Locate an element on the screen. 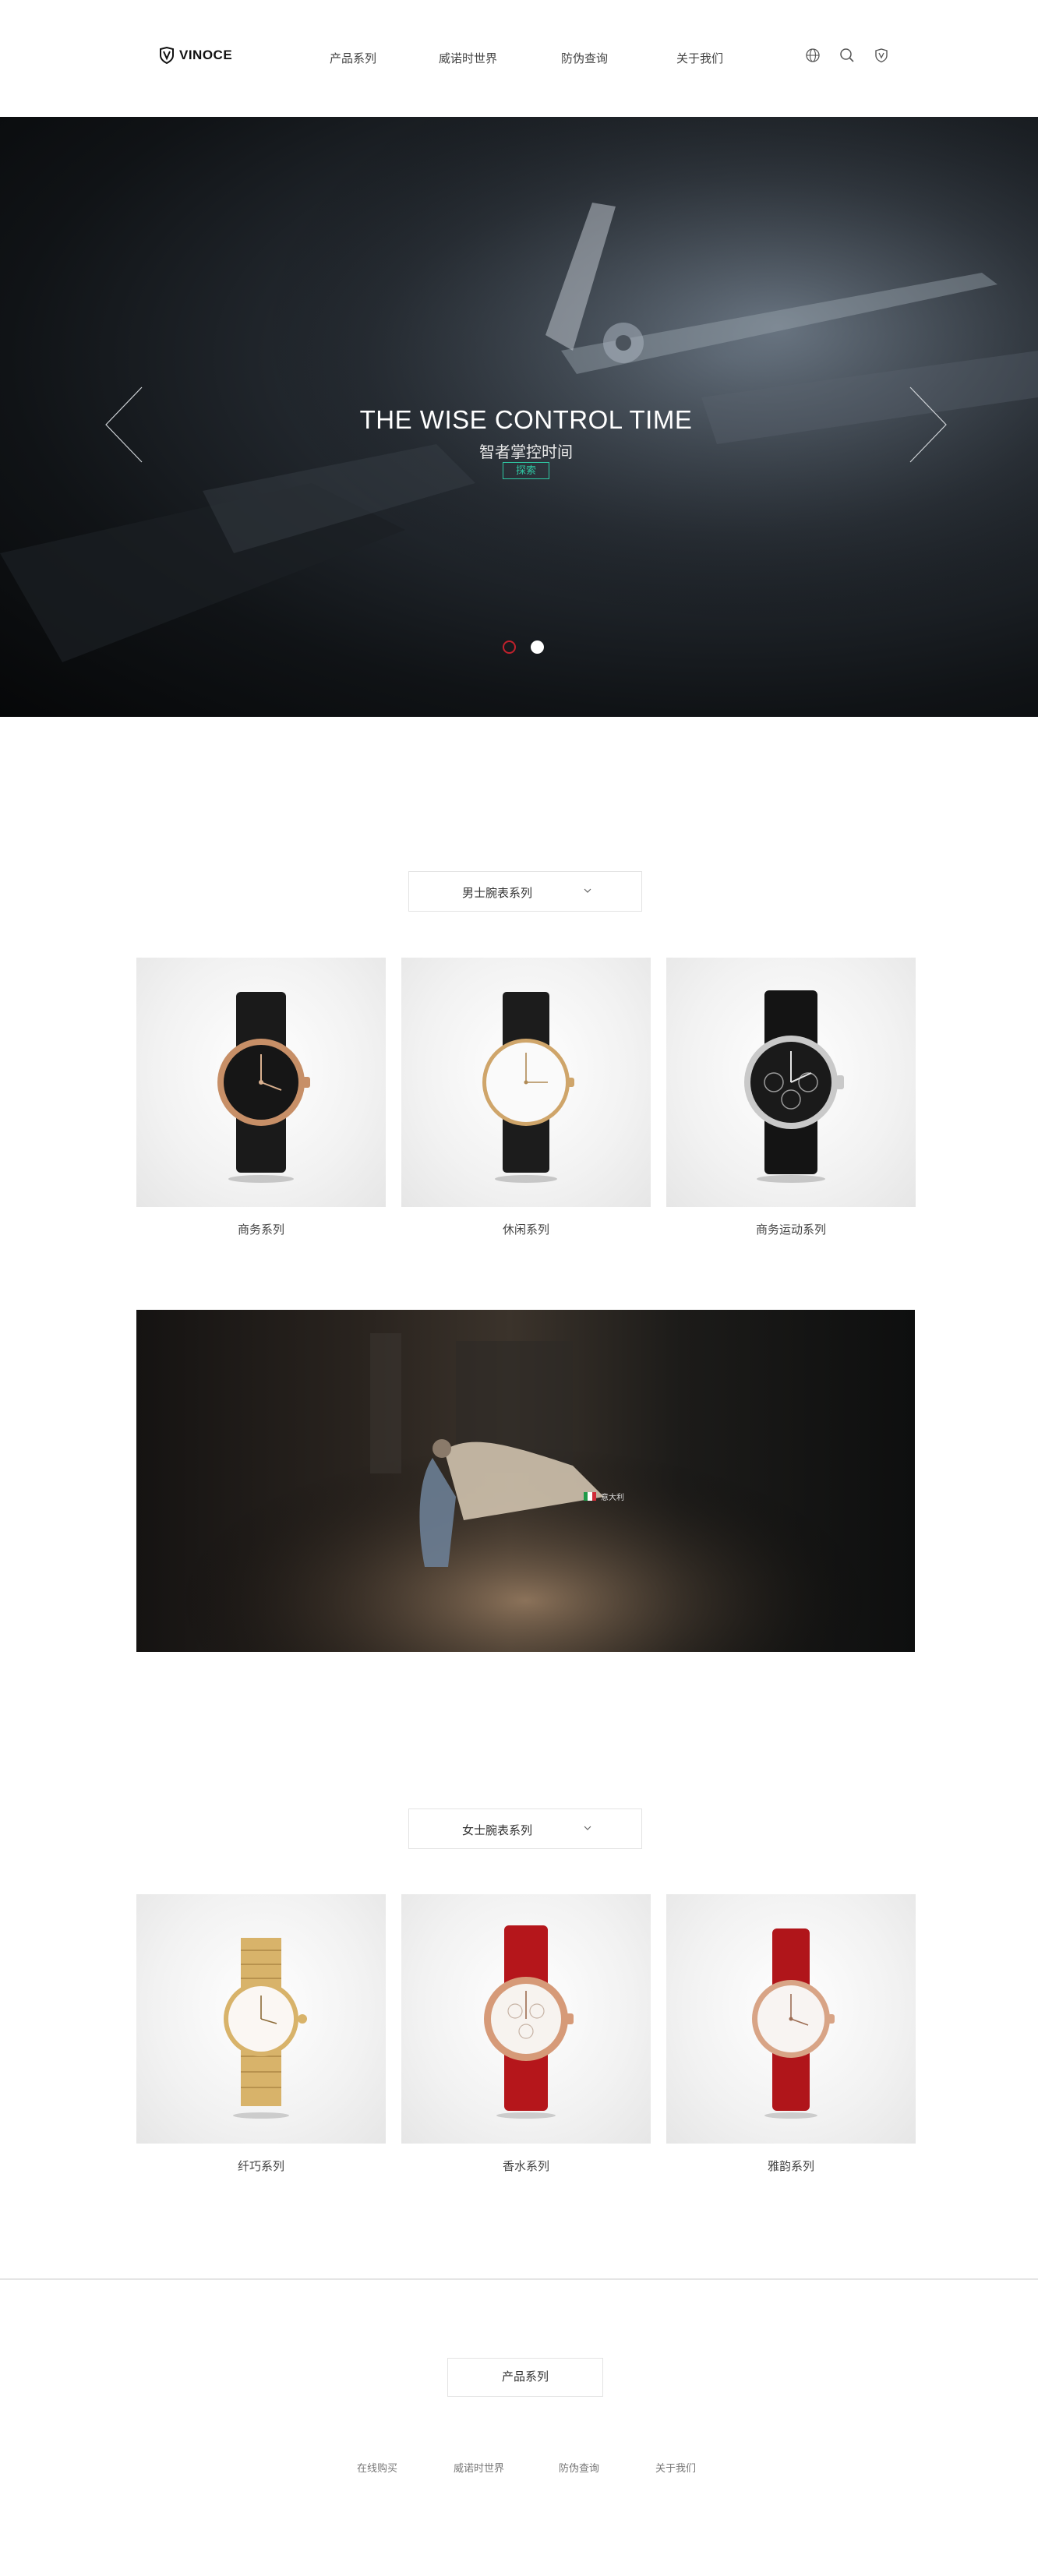 This screenshot has height=2576, width=1038. nav-item-about: 关于我们 is located at coordinates (699, 58).